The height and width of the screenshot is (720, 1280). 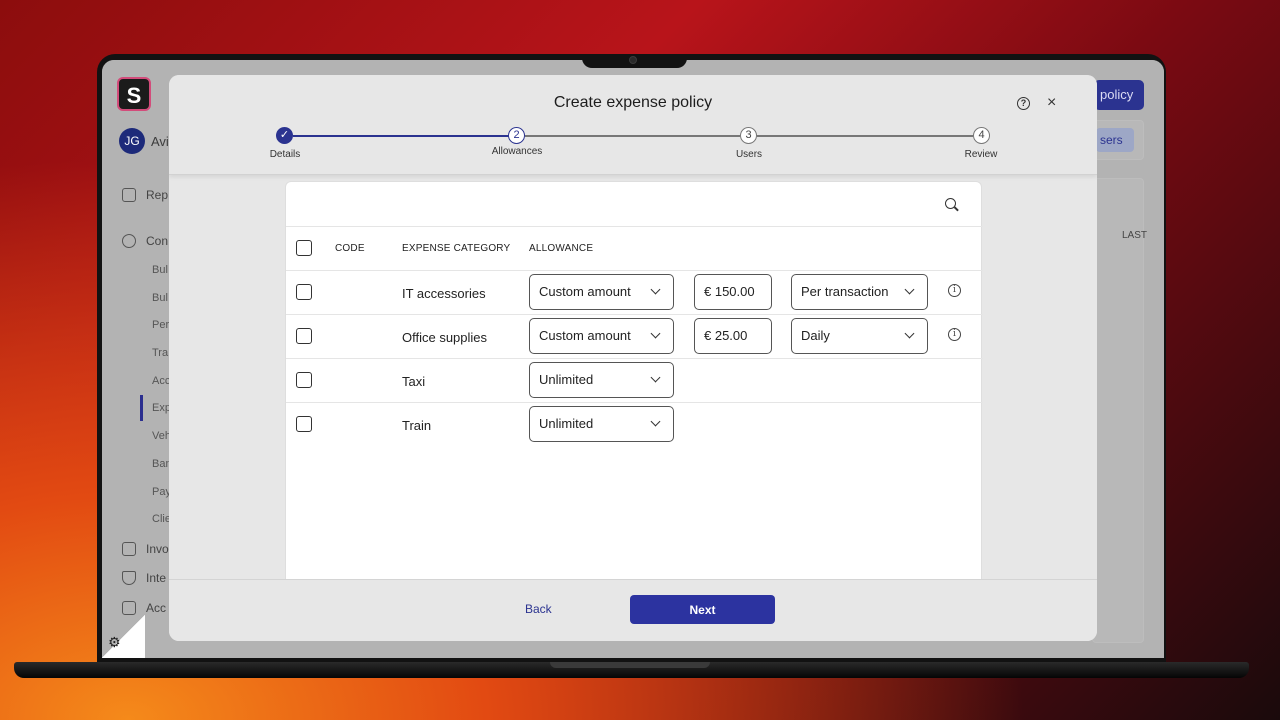 I want to click on background-table, so click(x=1118, y=410).